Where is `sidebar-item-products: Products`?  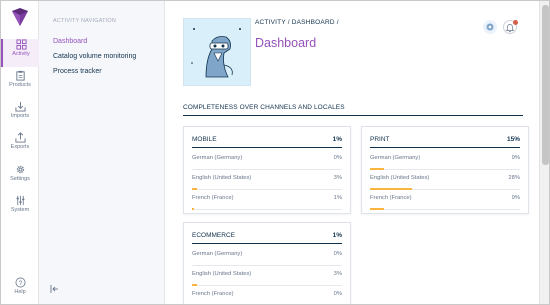
sidebar-item-products: Products is located at coordinates (20, 84).